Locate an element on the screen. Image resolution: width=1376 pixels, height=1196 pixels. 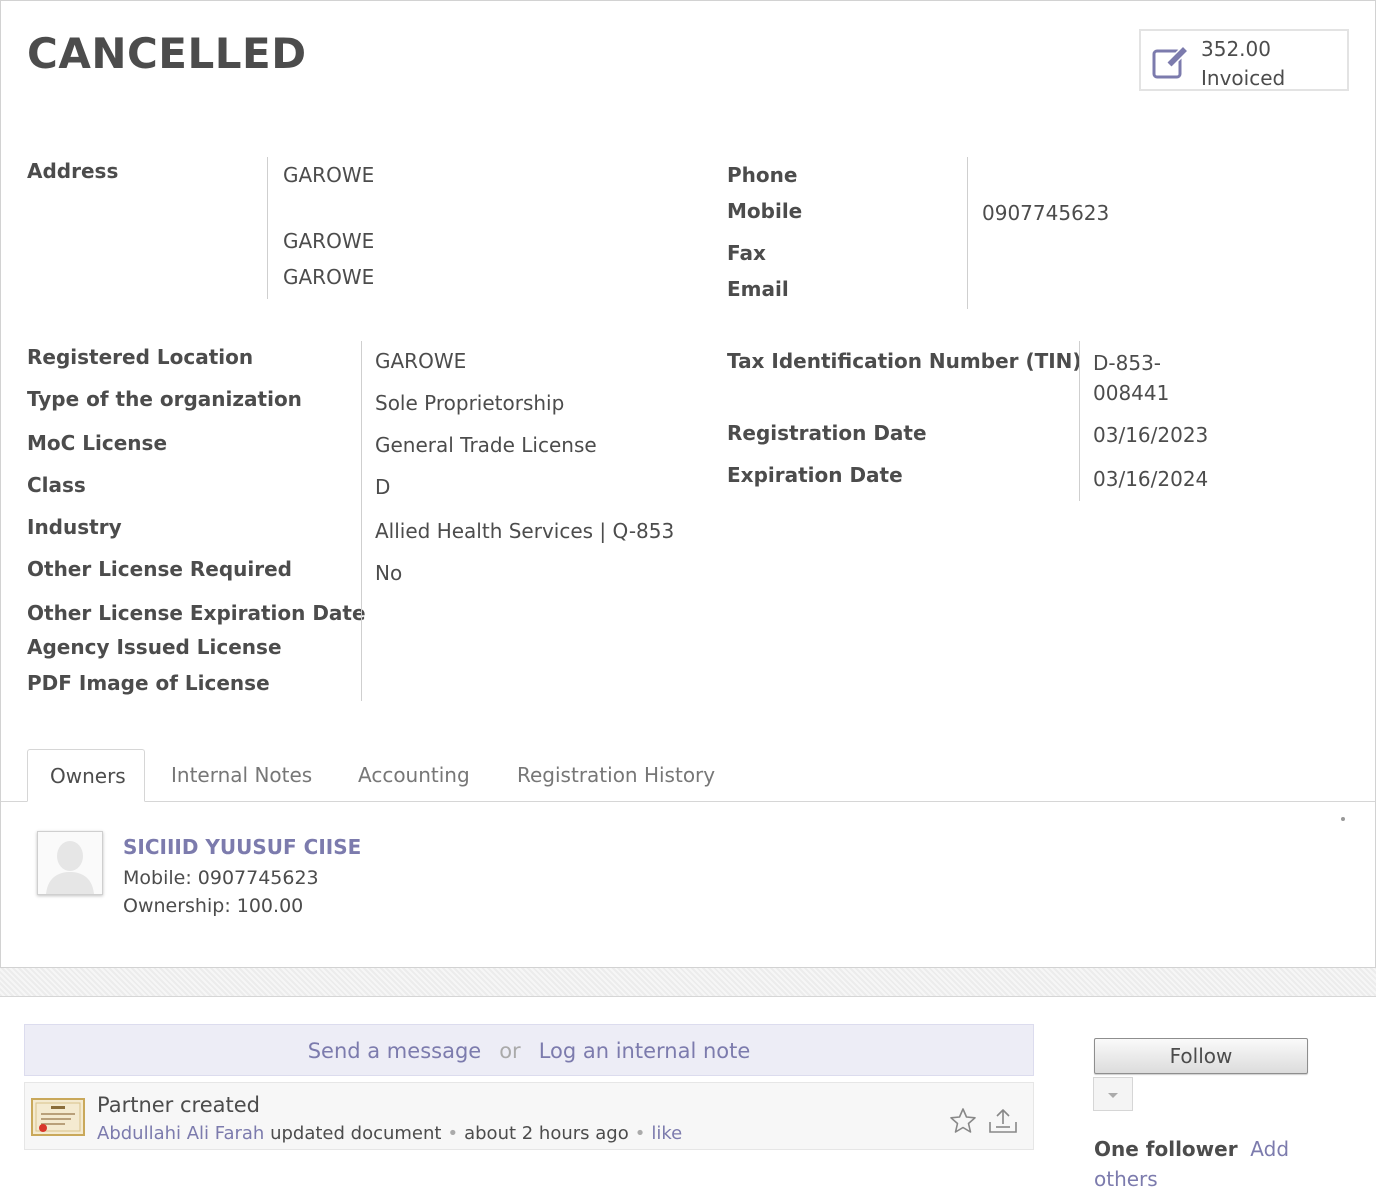
followers-dropdown-button is located at coordinates (1113, 1094).